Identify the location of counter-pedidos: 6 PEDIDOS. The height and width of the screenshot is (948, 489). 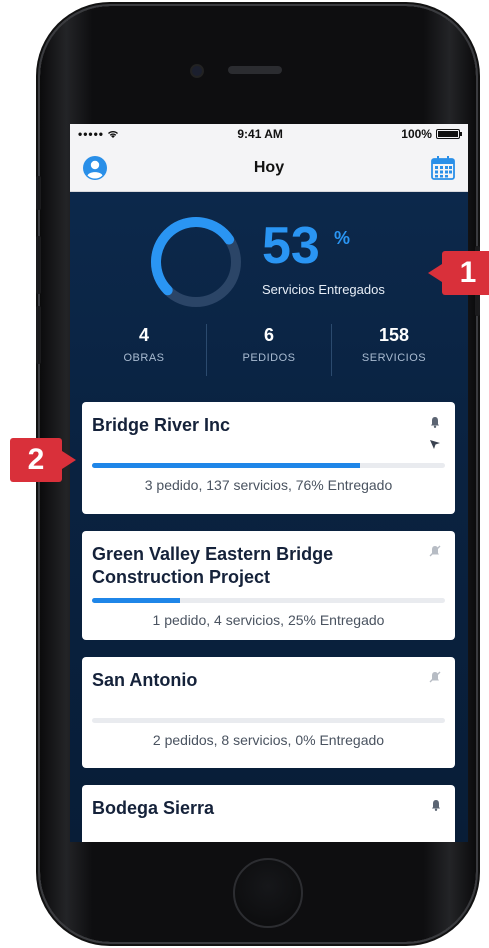
(268, 350).